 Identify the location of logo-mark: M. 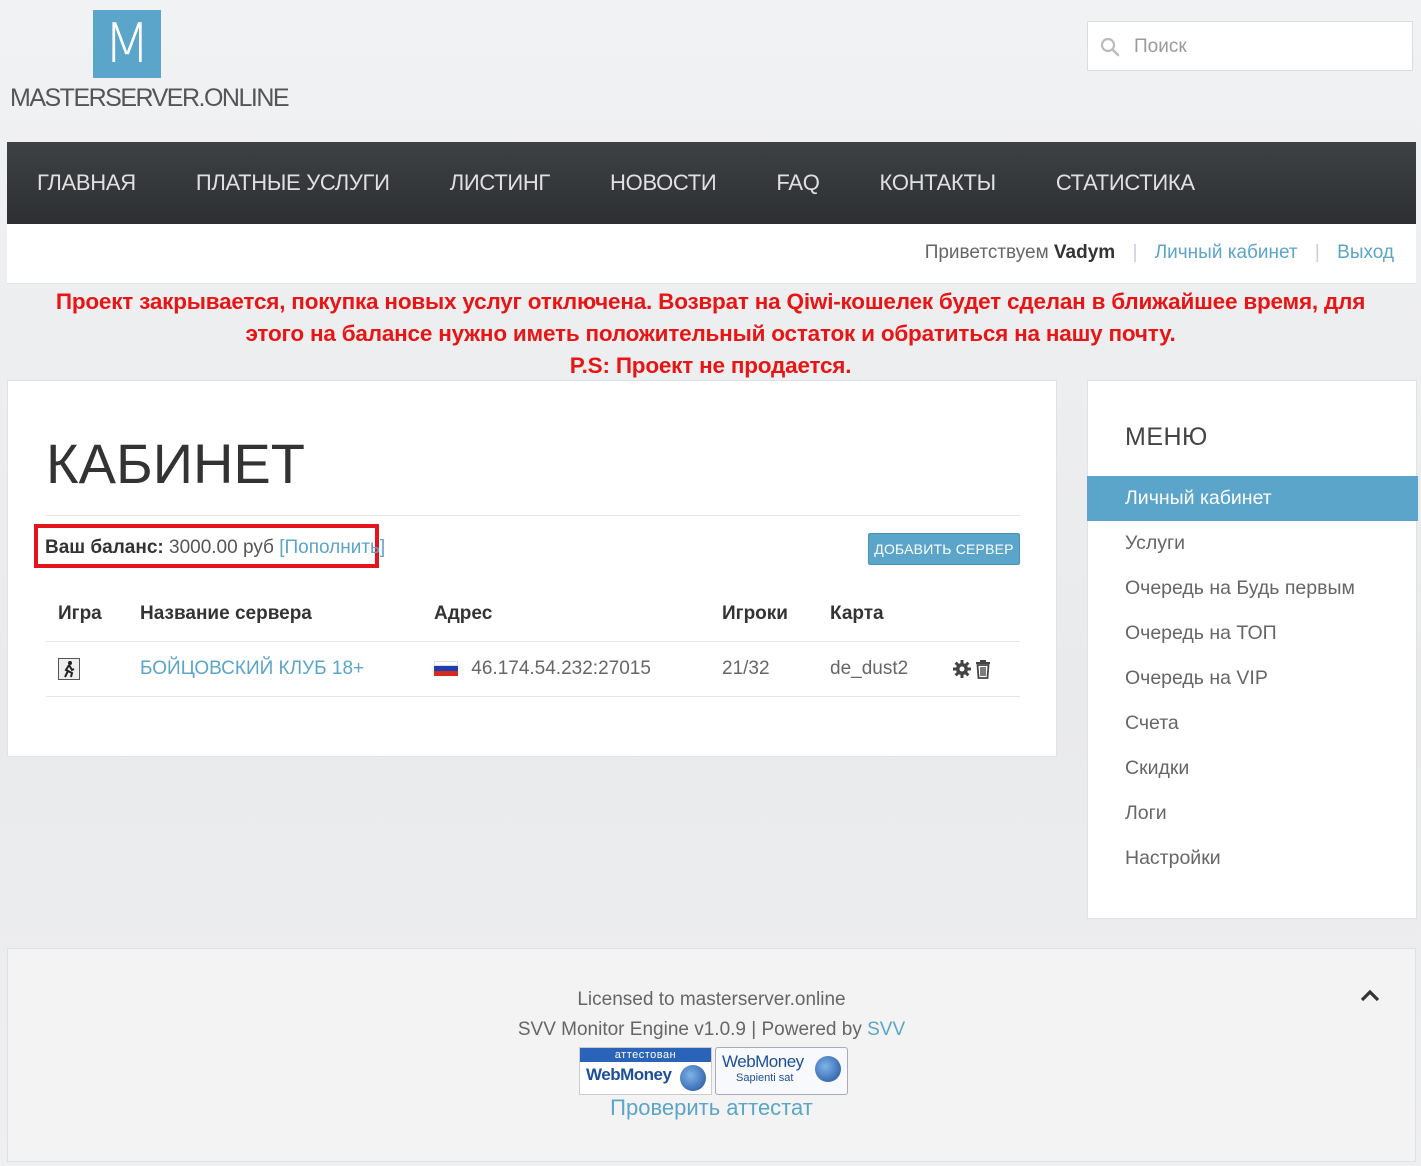
(127, 44).